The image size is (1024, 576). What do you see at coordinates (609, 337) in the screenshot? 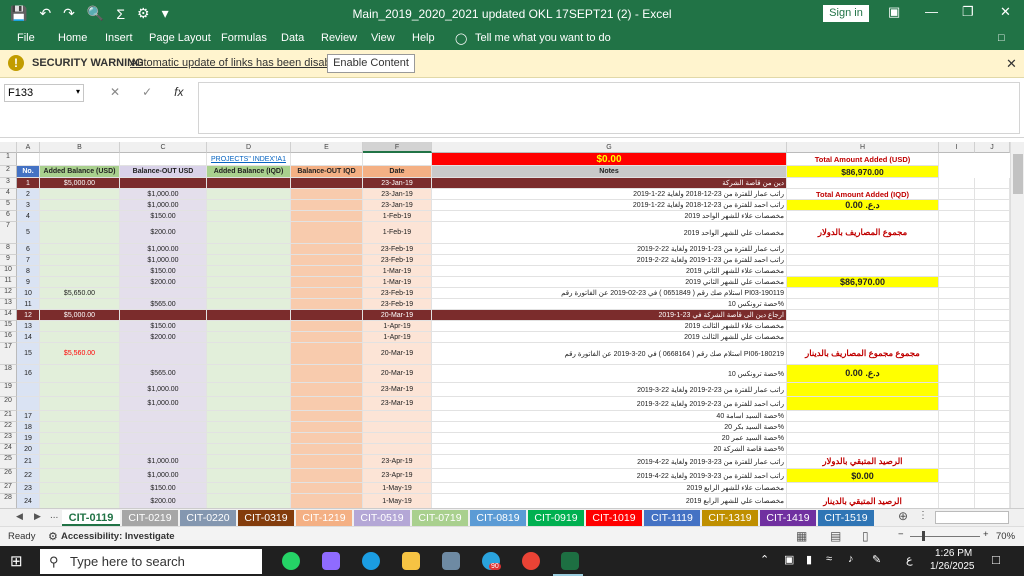
I see `cell-notes: مخصصات علي للشهر الثالث 2019` at bounding box center [609, 337].